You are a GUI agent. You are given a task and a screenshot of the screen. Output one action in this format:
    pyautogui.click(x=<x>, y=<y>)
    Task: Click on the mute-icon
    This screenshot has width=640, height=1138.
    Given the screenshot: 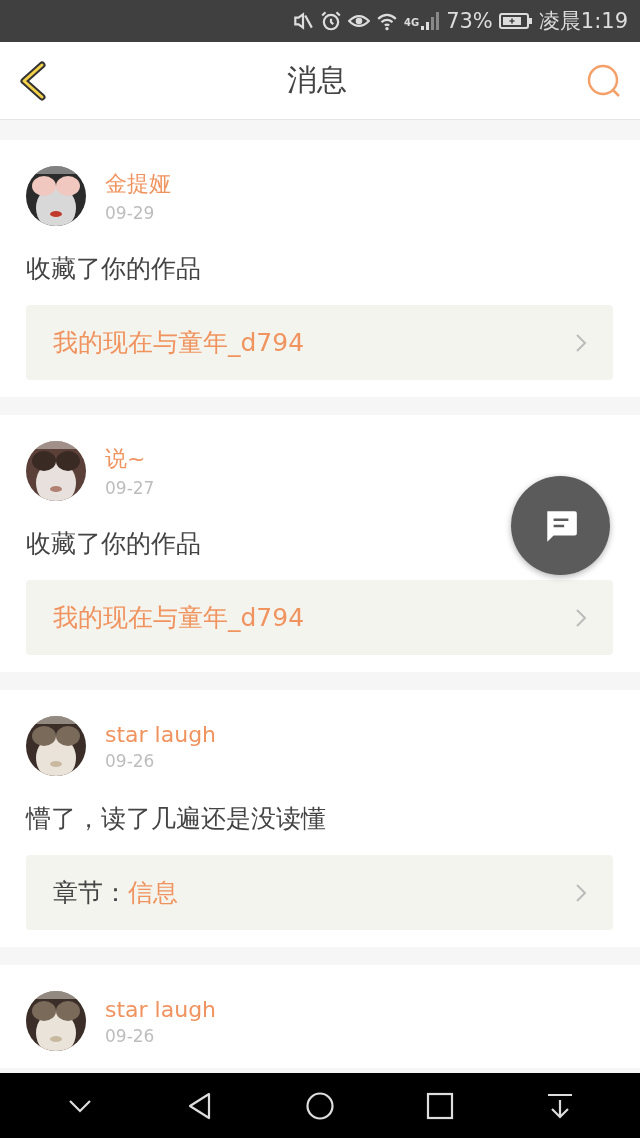 What is the action you would take?
    pyautogui.click(x=302, y=21)
    